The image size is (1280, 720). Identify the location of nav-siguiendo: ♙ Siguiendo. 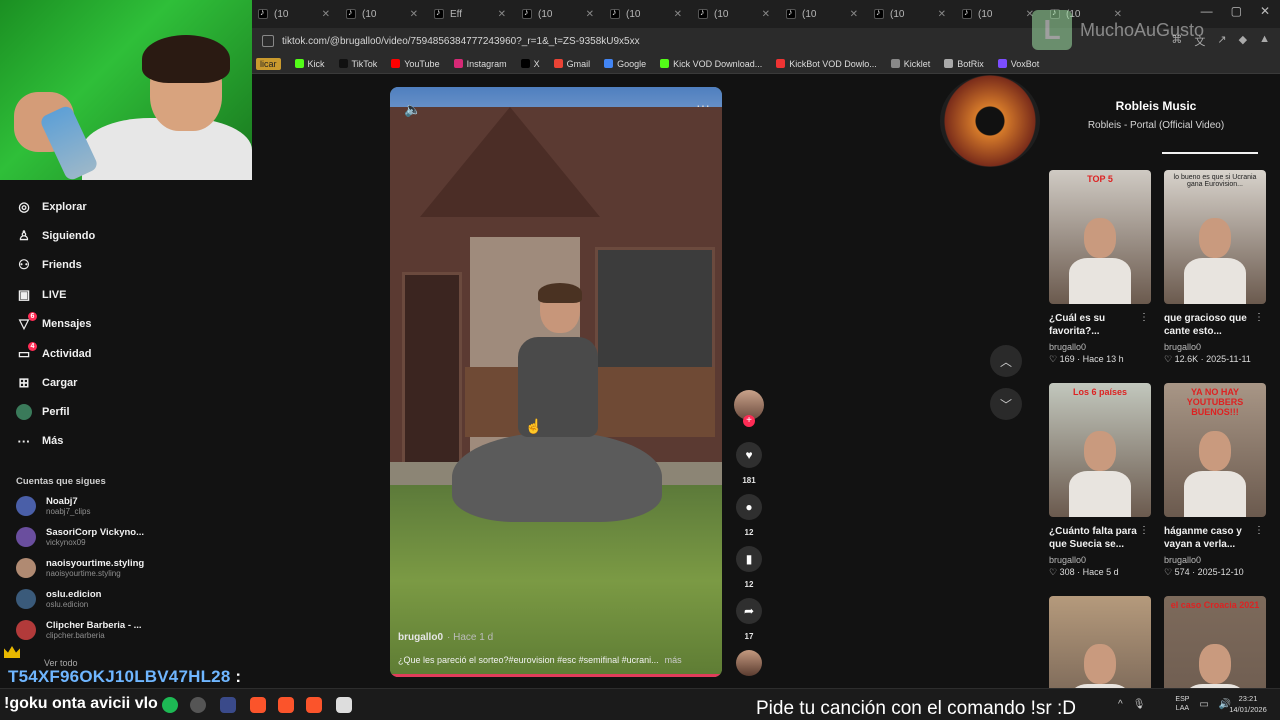
(55, 236).